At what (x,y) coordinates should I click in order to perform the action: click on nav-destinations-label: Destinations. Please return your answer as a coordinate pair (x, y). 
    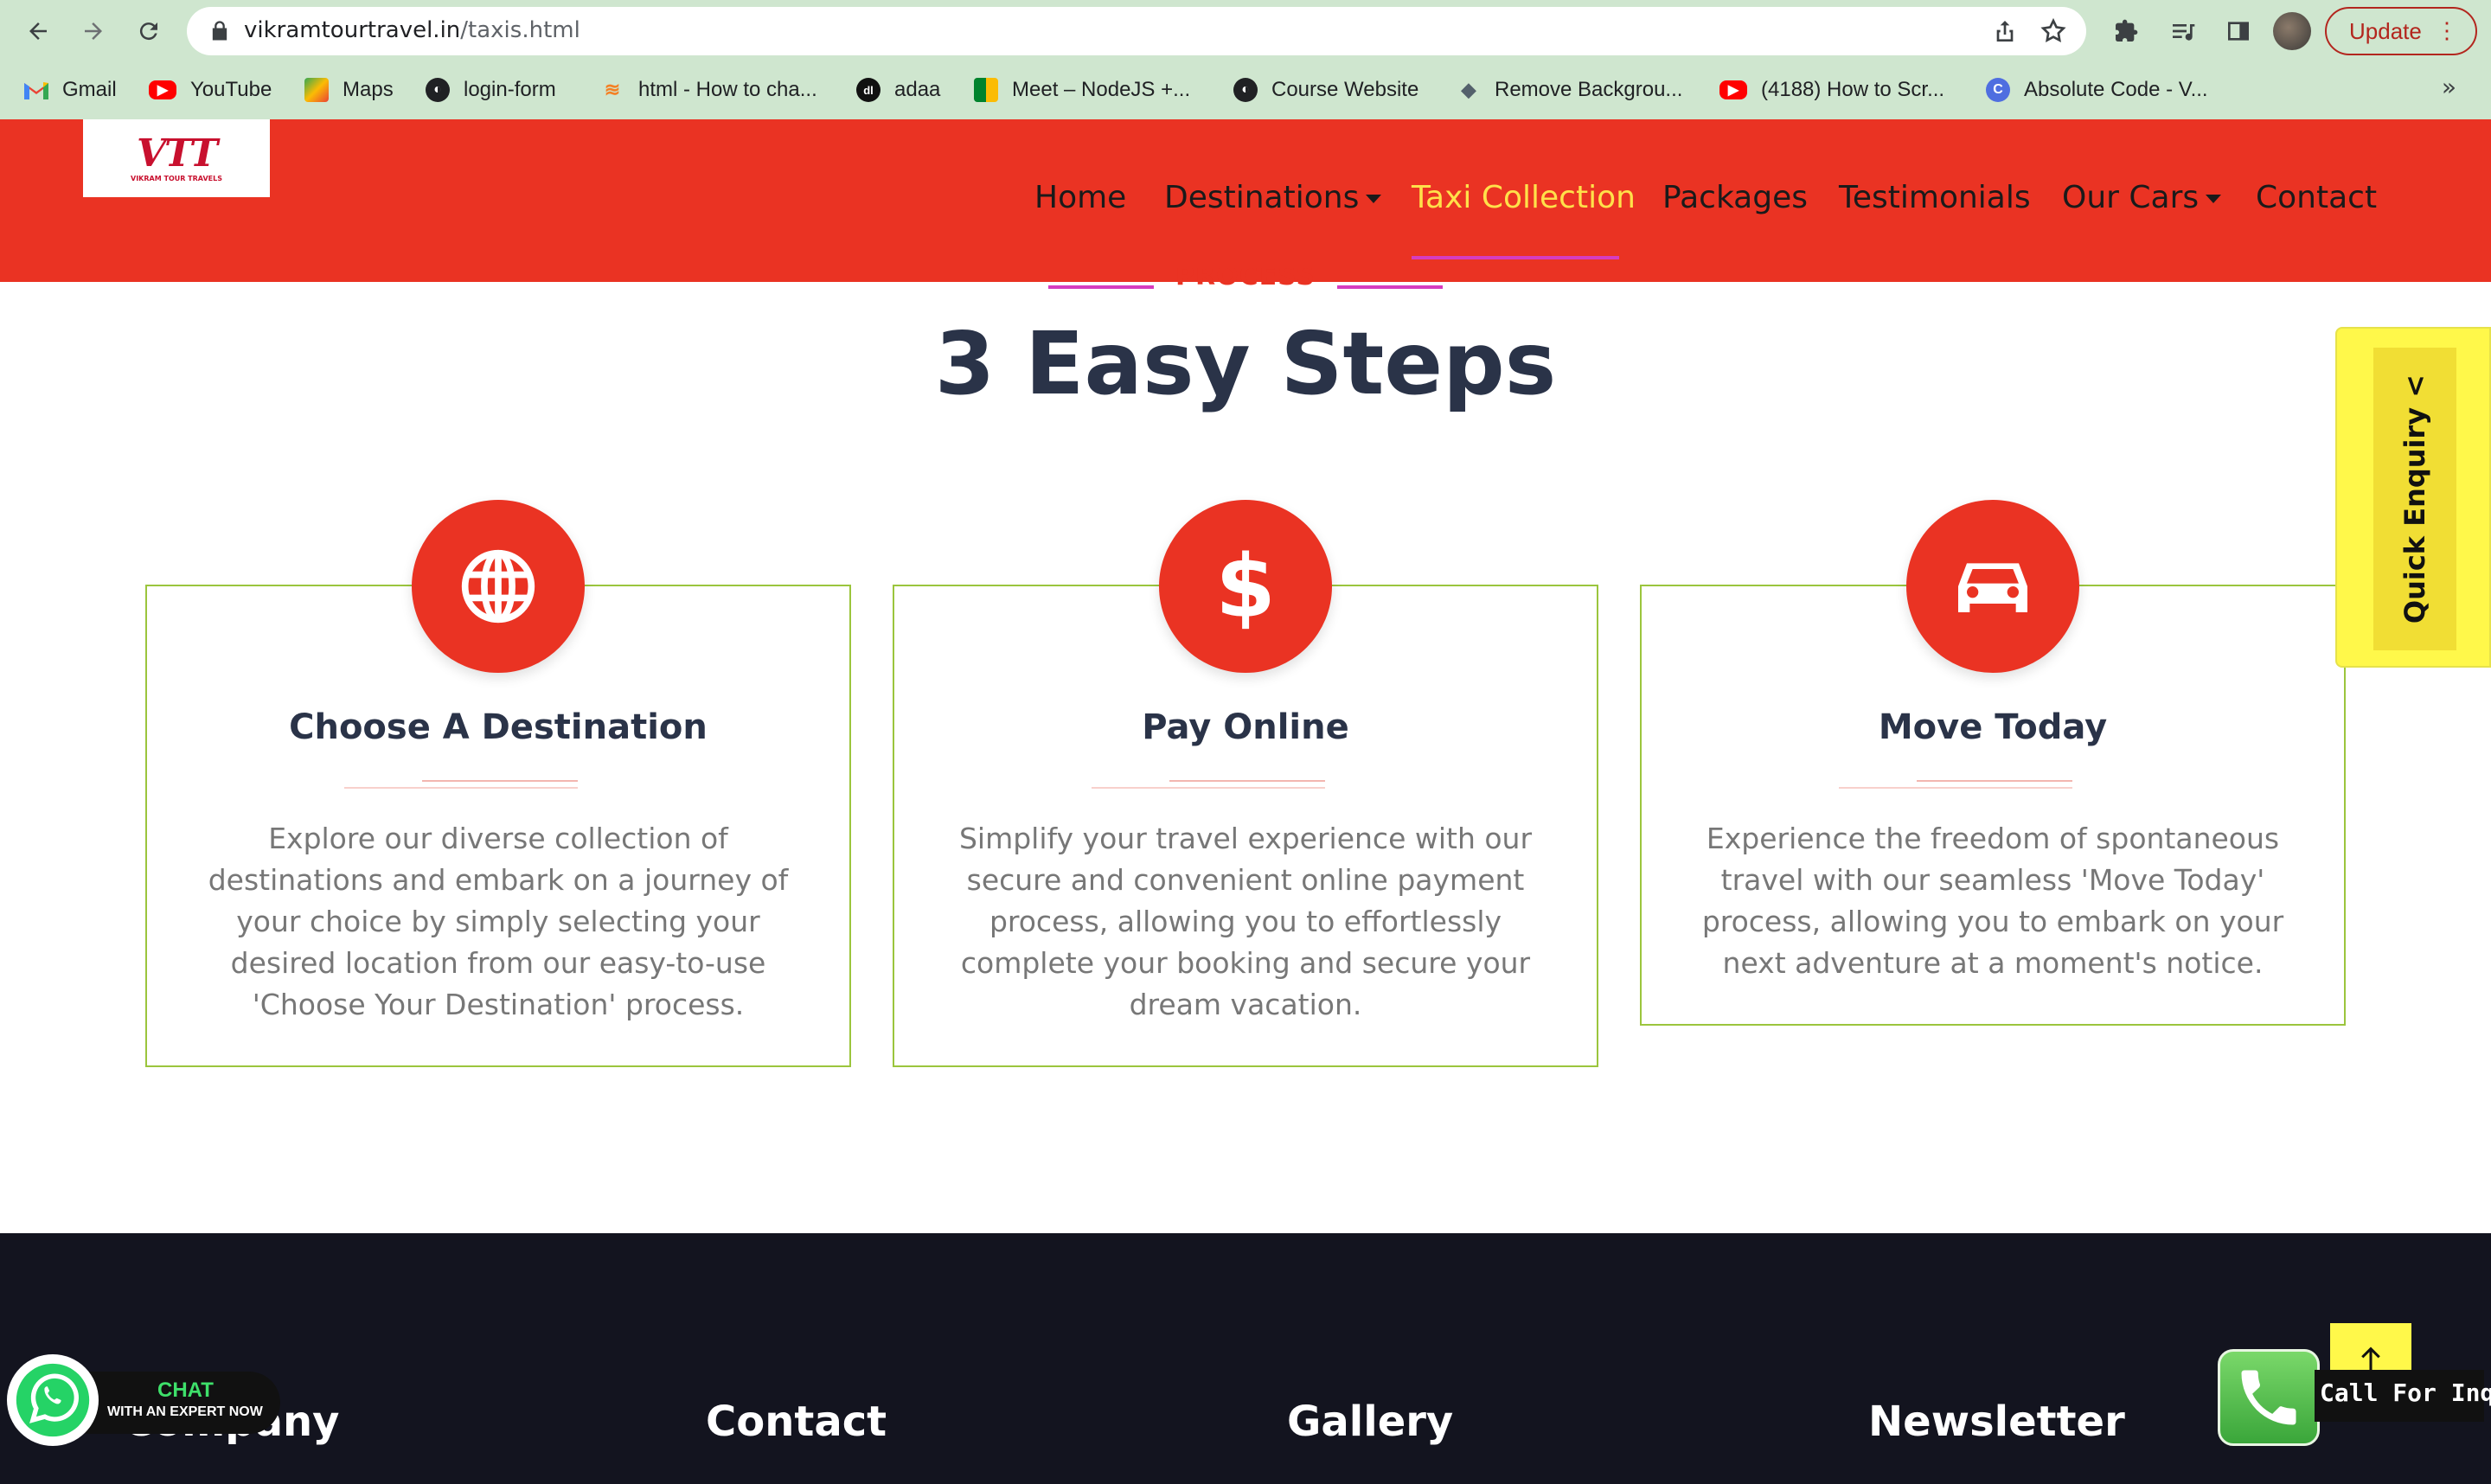
    Looking at the image, I should click on (1262, 198).